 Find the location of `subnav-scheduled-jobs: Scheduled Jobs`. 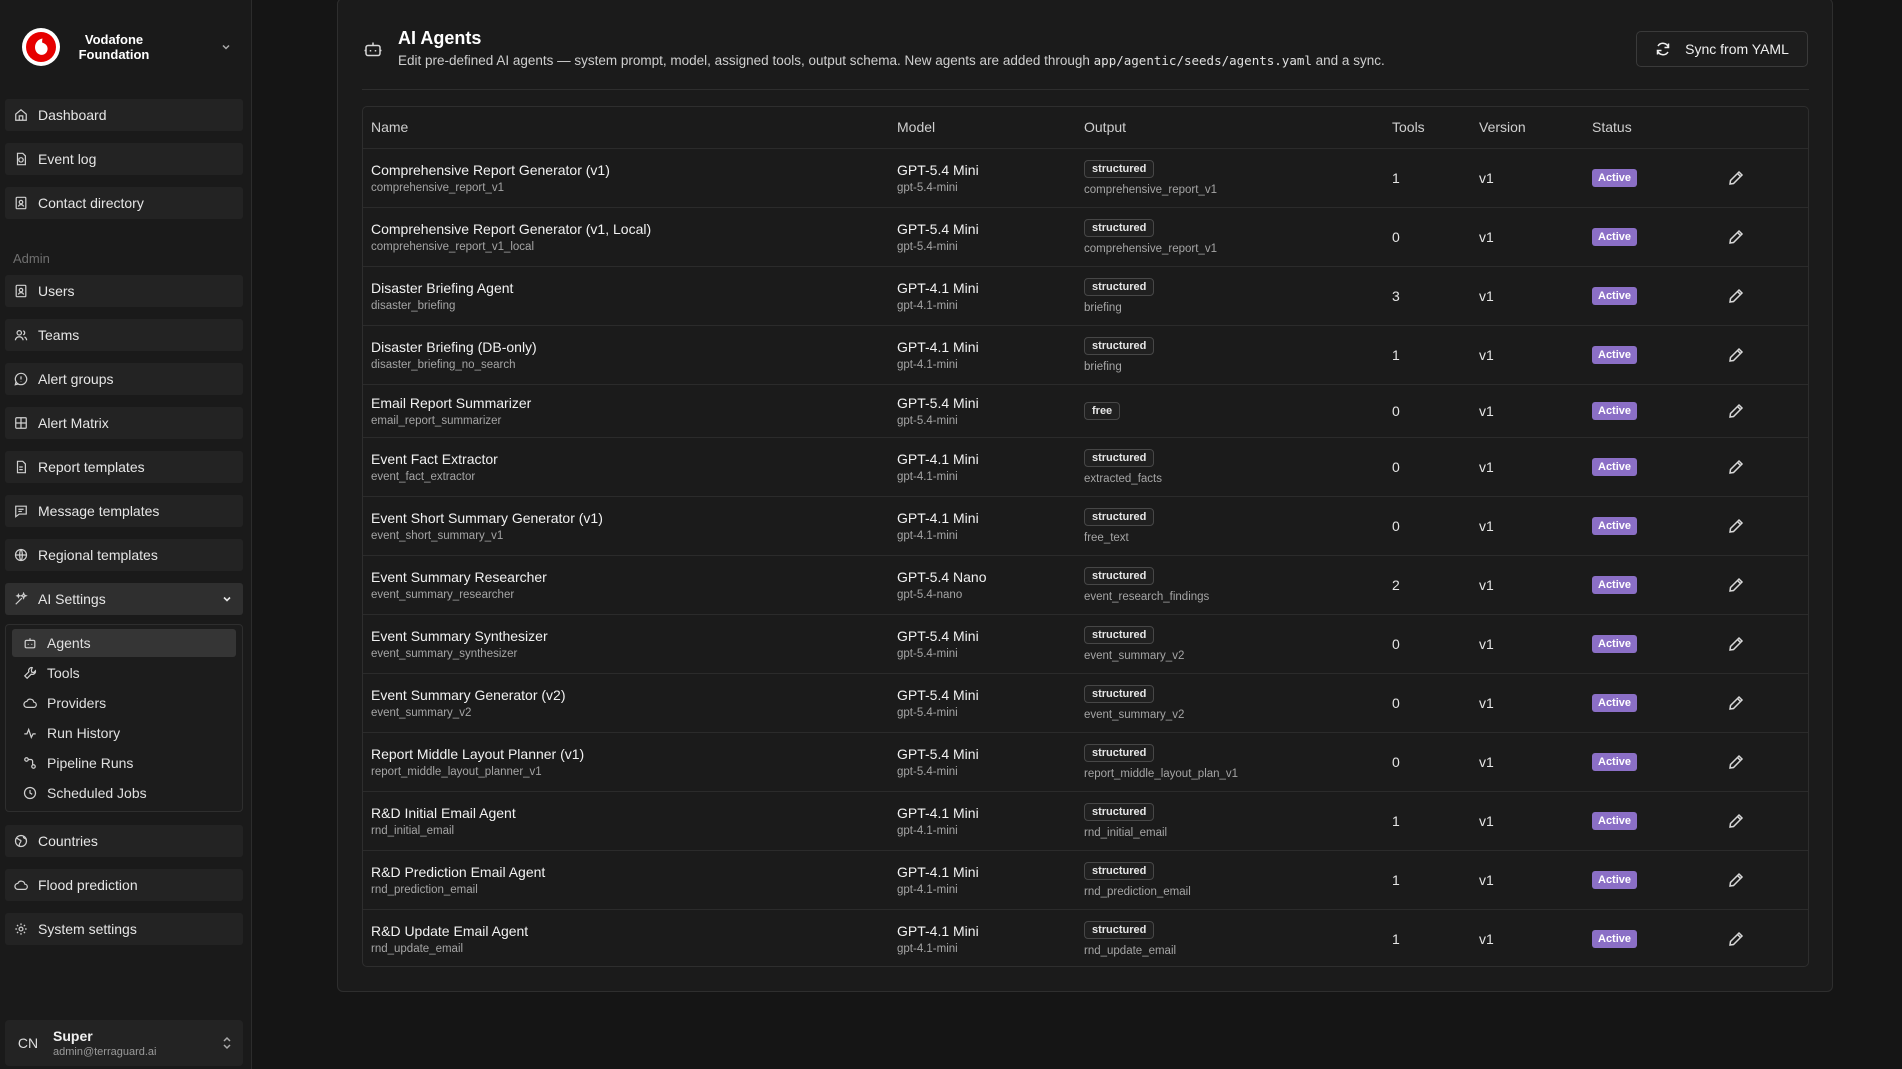

subnav-scheduled-jobs: Scheduled Jobs is located at coordinates (124, 793).